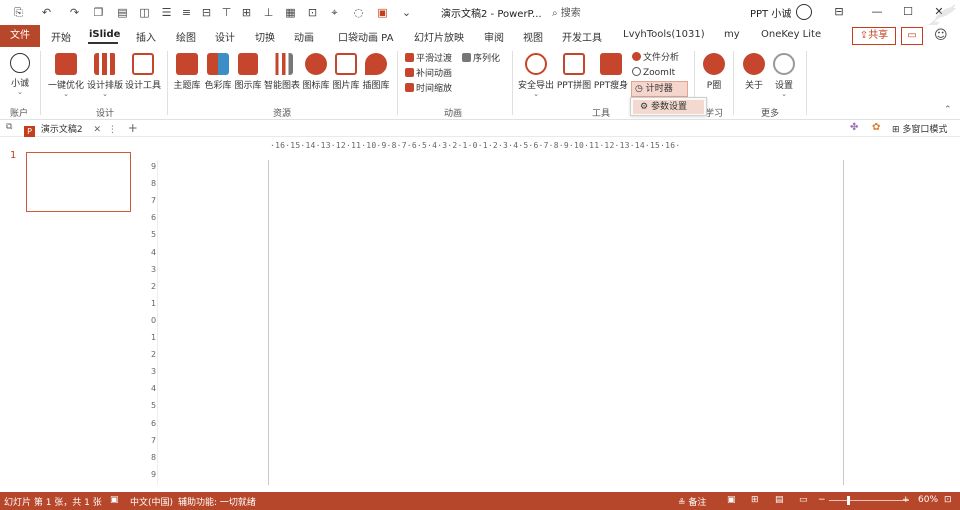  Describe the element at coordinates (948, 500) in the screenshot. I see `fit-slide-icon: ⊡` at that location.